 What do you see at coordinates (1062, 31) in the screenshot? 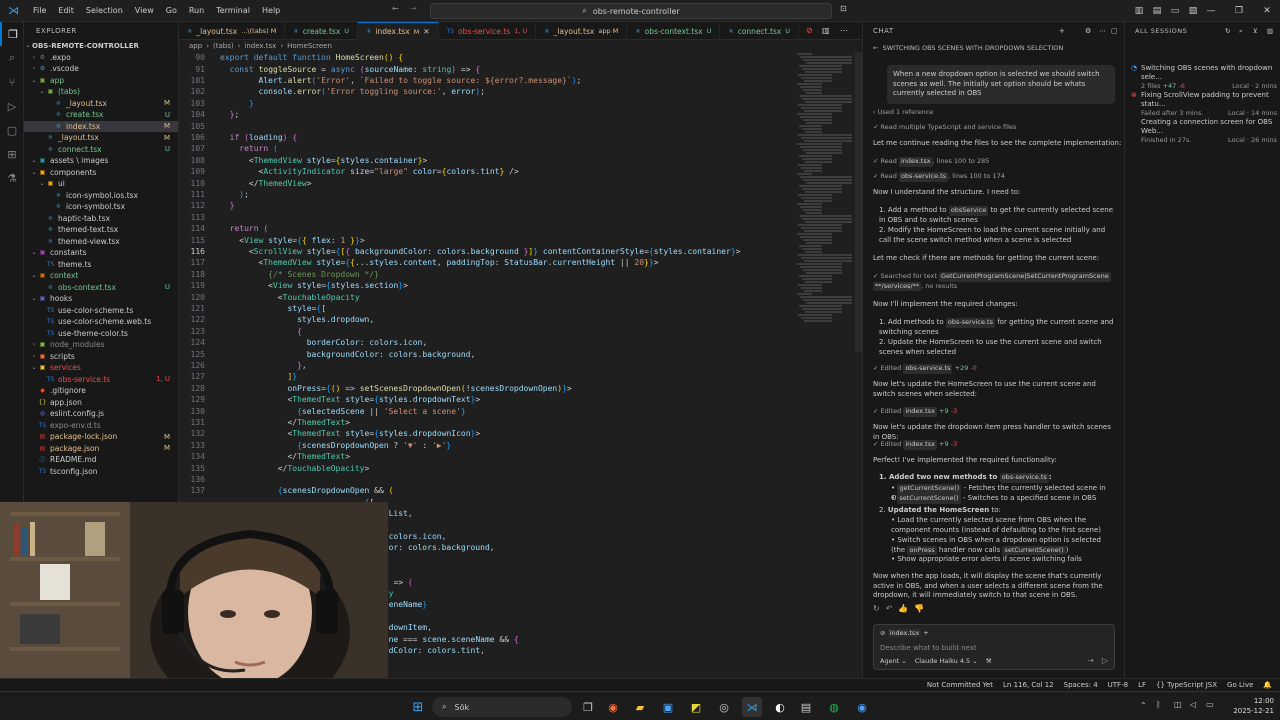
I see `new-chat-icon: +` at bounding box center [1062, 31].